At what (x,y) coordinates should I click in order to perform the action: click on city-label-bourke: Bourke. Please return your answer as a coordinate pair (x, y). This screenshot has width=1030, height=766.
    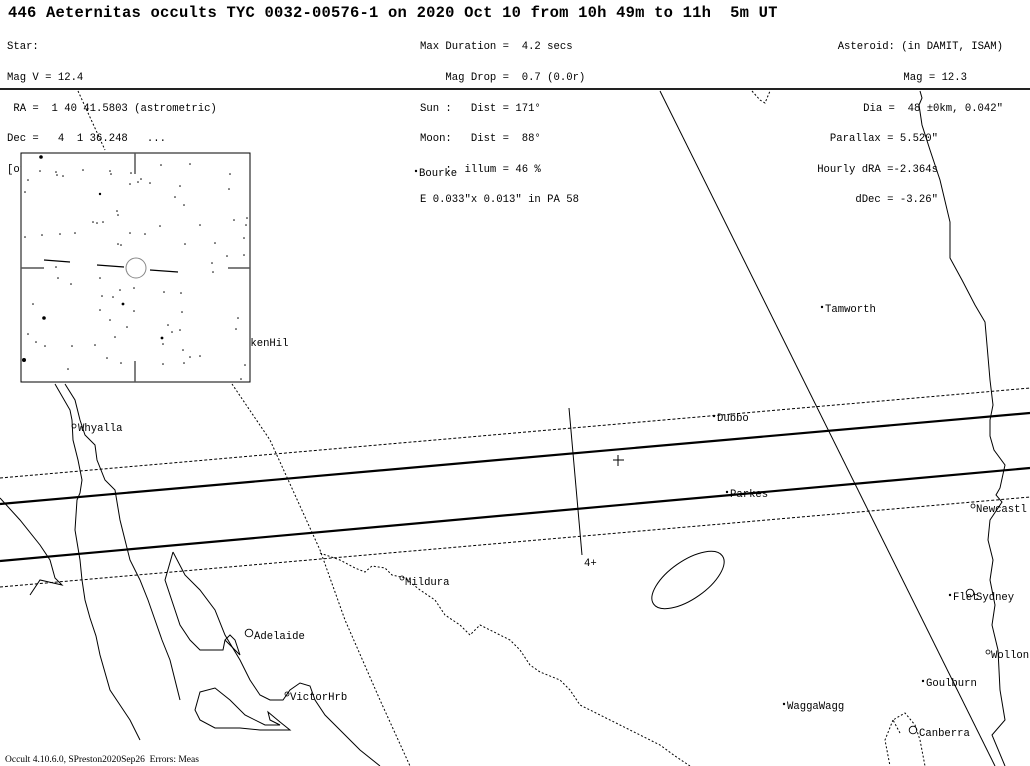
    Looking at the image, I should click on (438, 174).